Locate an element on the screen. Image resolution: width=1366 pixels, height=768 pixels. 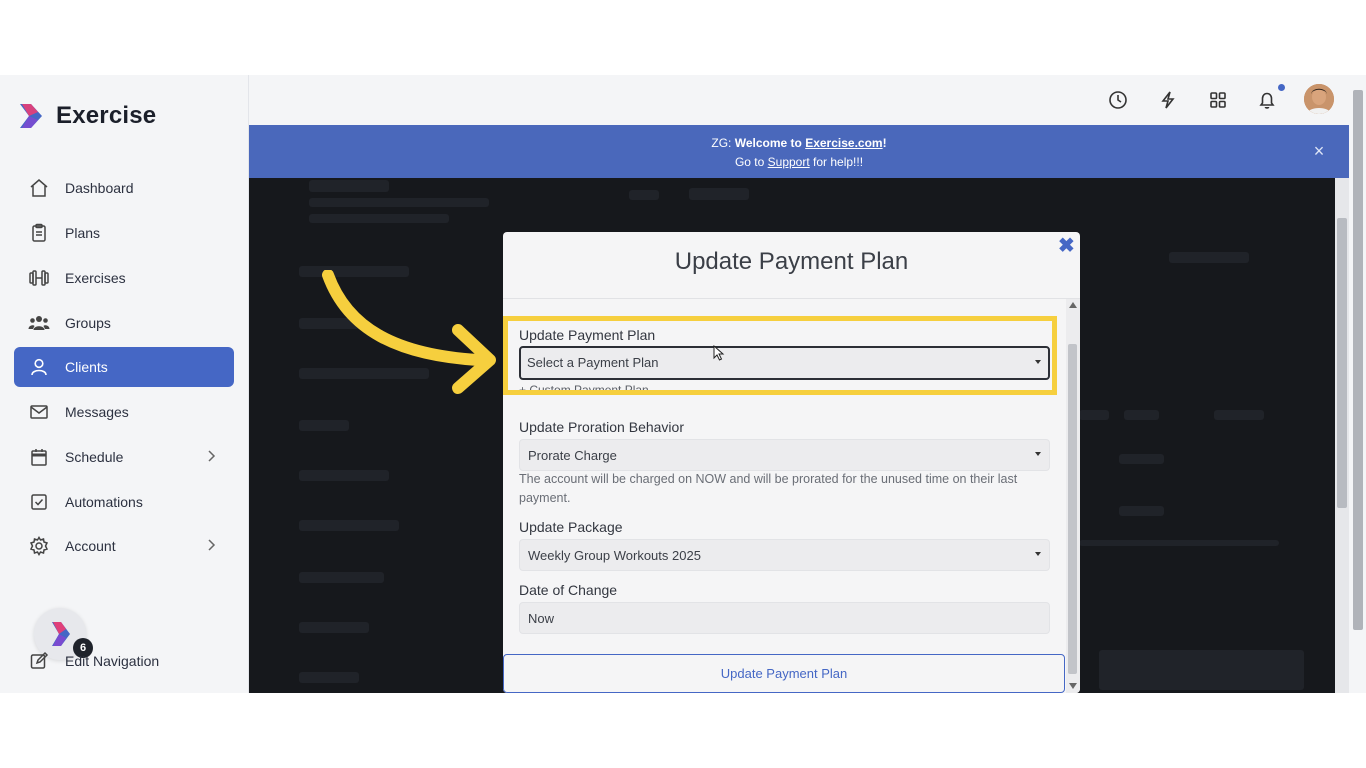
home-icon is located at coordinates (39, 188).